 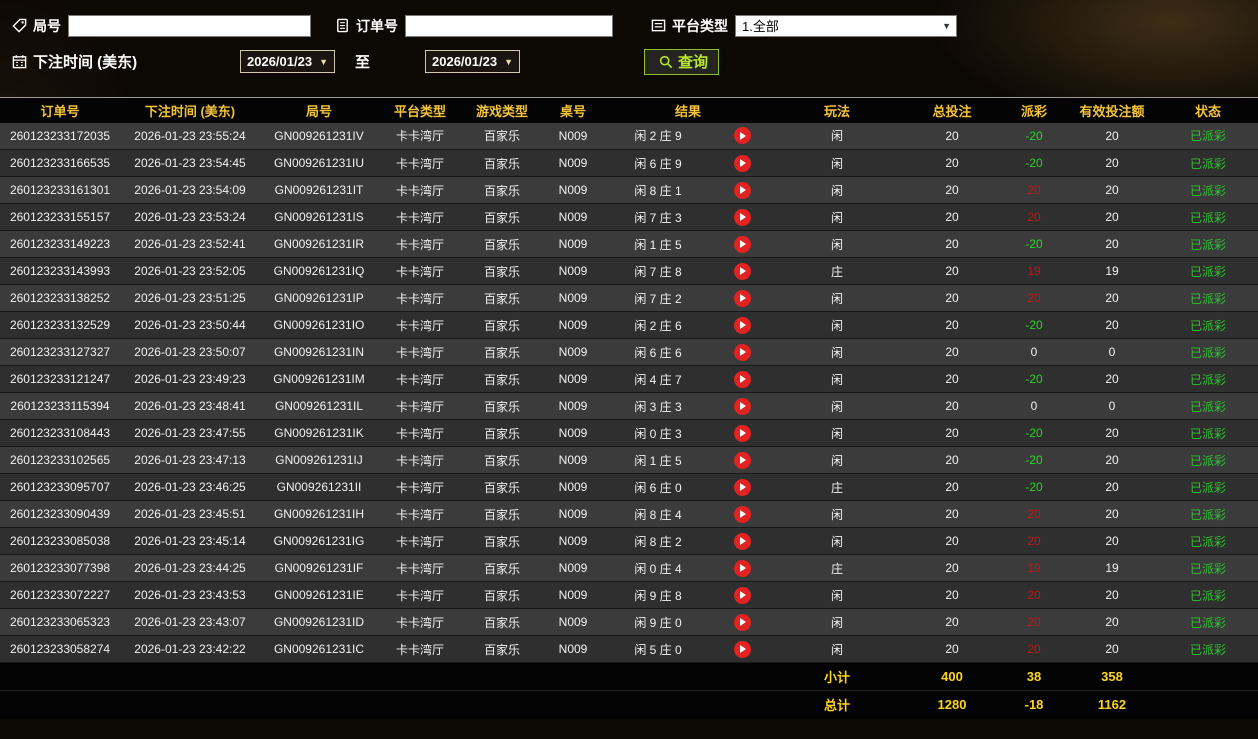 I want to click on order-number-input, so click(x=509, y=25).